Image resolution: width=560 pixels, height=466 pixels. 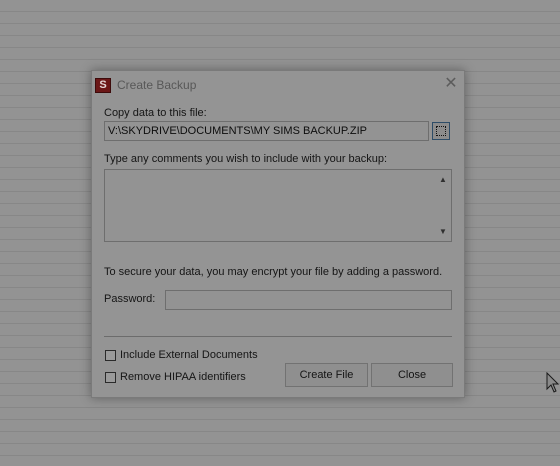 What do you see at coordinates (157, 85) in the screenshot?
I see `dialog-title: Create Backup` at bounding box center [157, 85].